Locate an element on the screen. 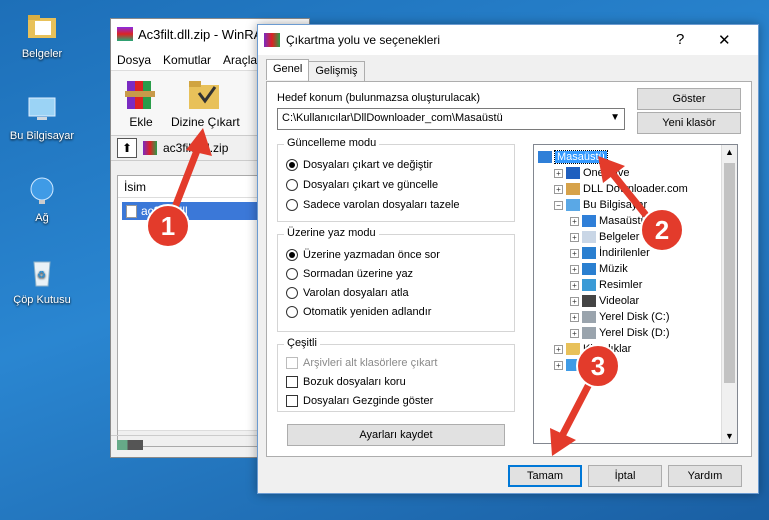  tab-strip: Genel Gelişmiş is located at coordinates (315, 70).